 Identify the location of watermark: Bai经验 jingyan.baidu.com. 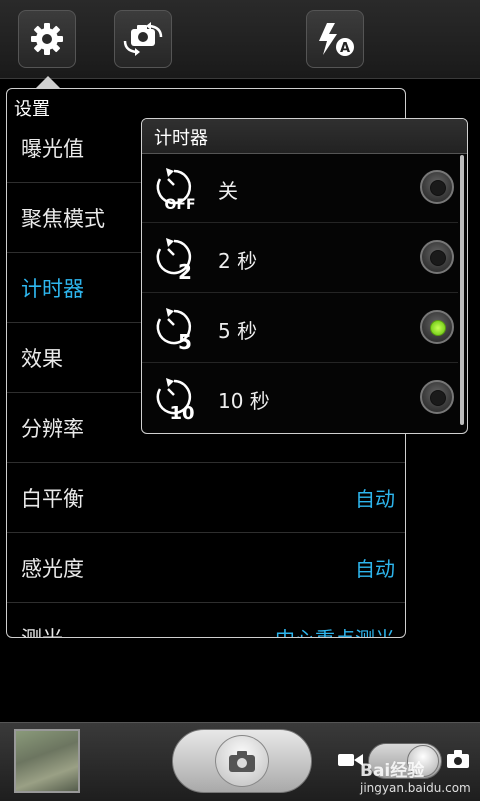
(415, 775).